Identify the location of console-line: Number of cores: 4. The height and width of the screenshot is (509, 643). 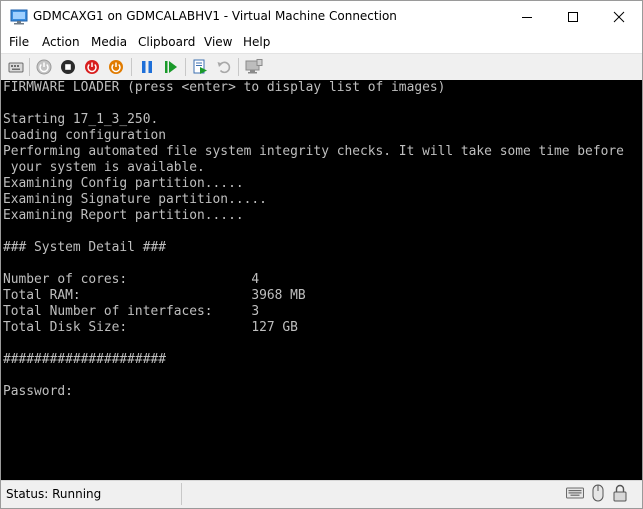
(131, 279).